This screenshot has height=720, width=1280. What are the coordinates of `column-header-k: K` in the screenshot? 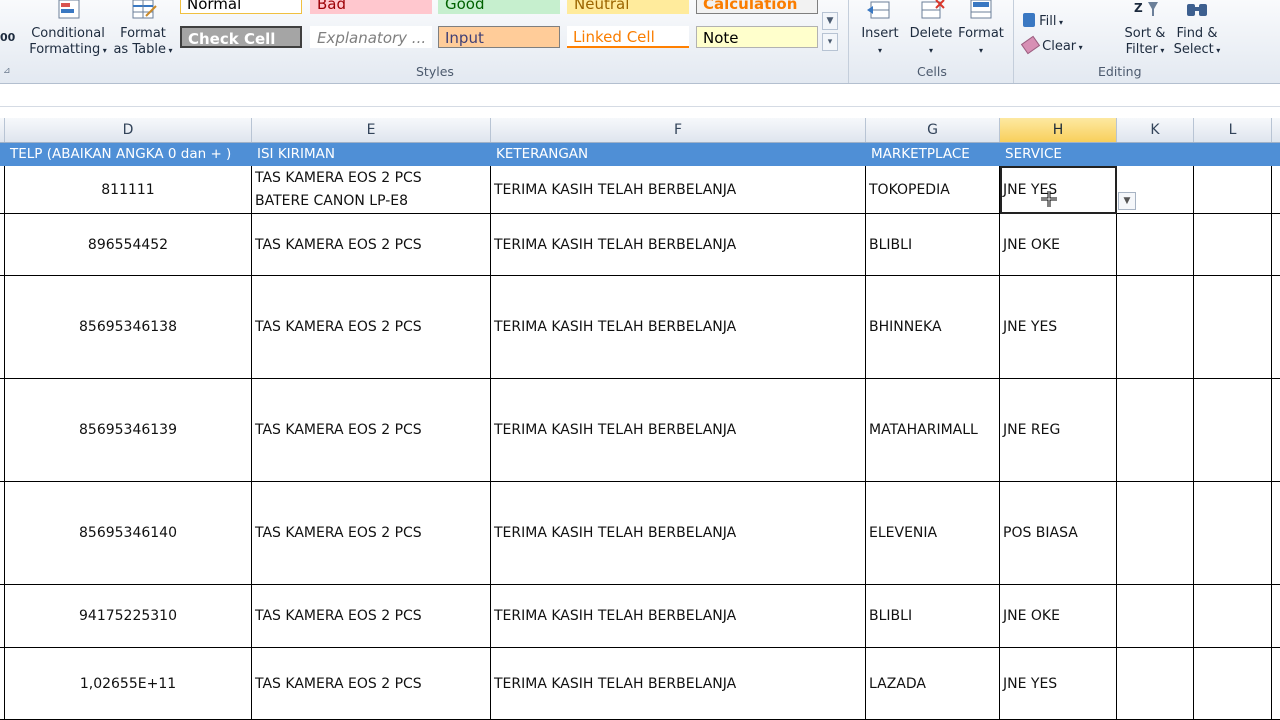 It's located at (1155, 130).